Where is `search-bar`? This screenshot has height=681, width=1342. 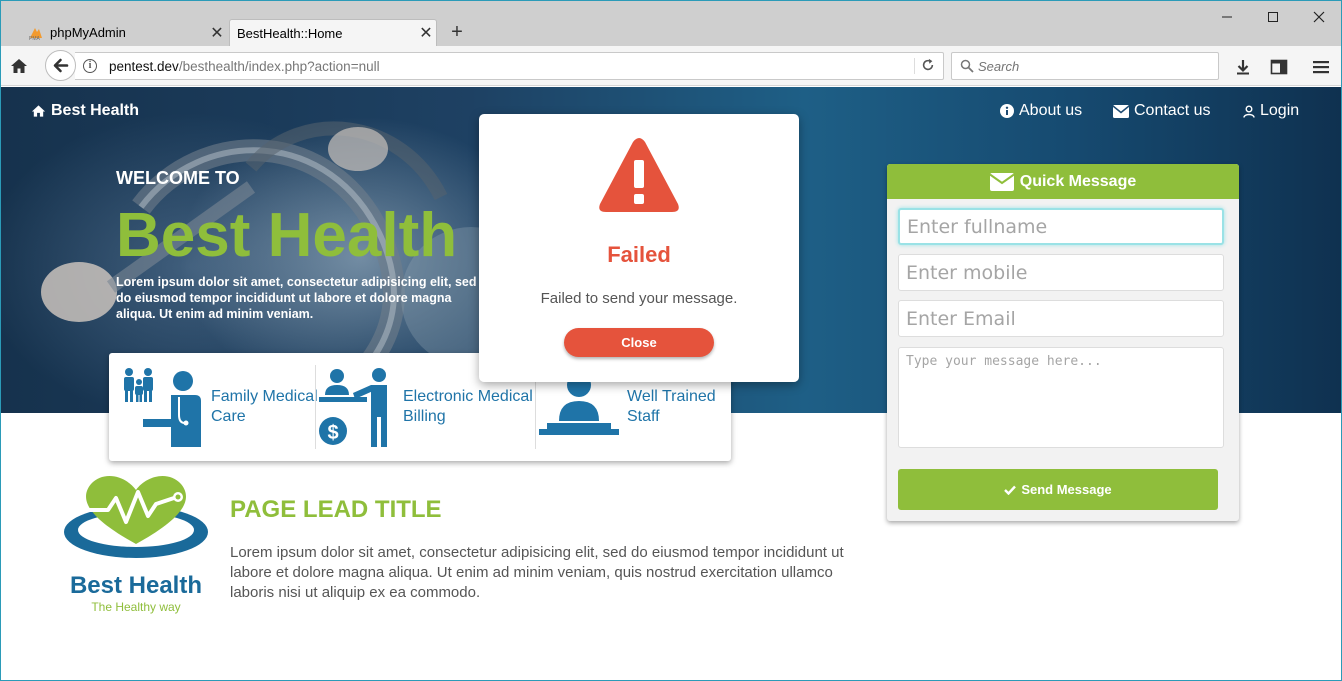
search-bar is located at coordinates (1085, 66).